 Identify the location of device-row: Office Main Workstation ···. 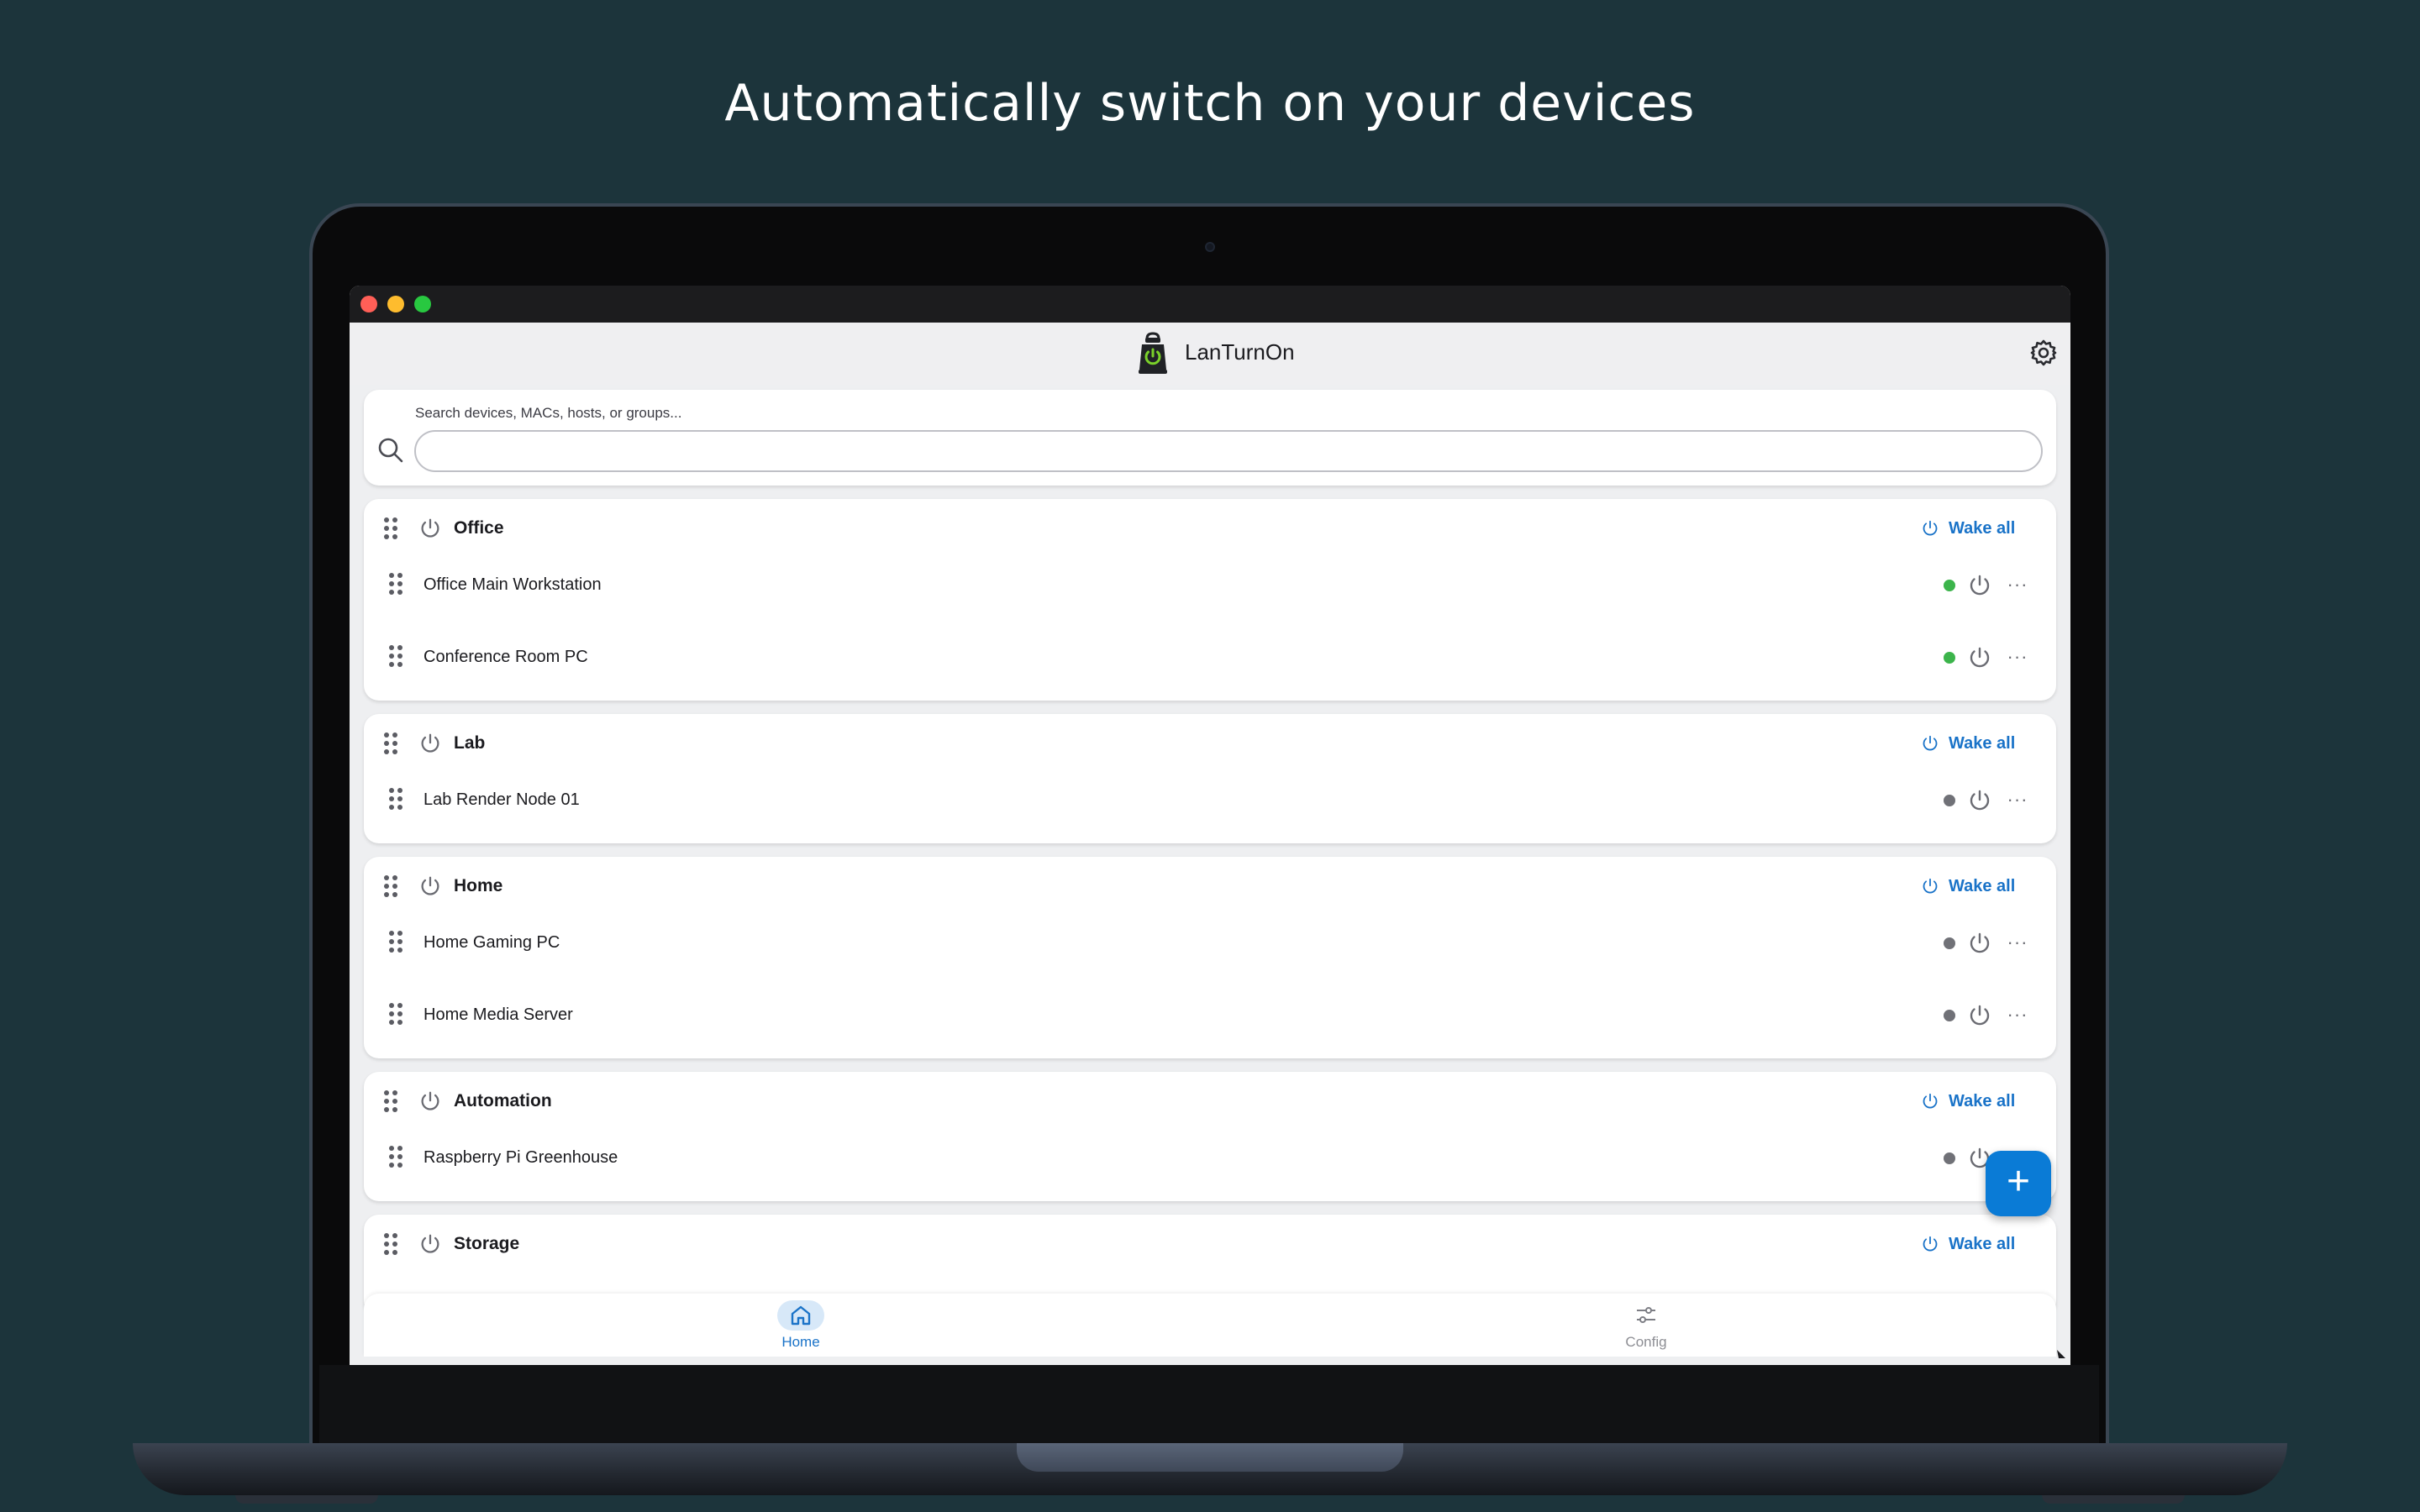
(1210, 584).